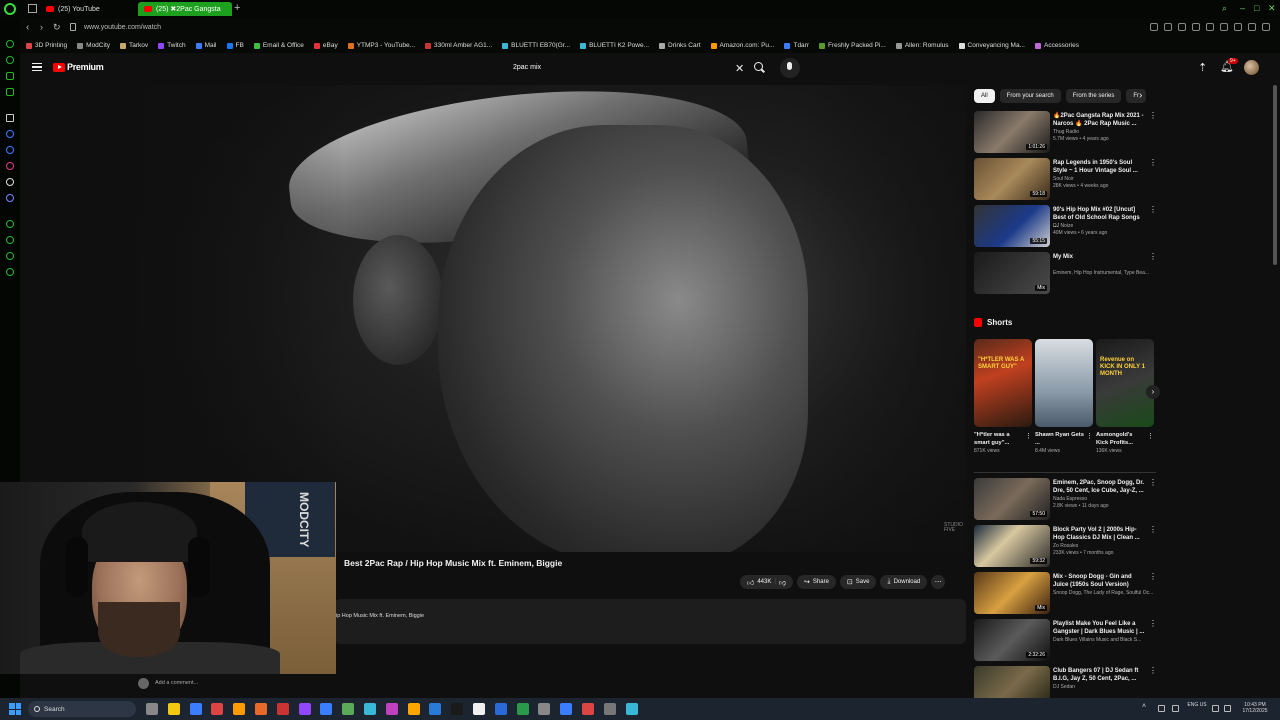  What do you see at coordinates (1252, 27) in the screenshot?
I see `settings-icon` at bounding box center [1252, 27].